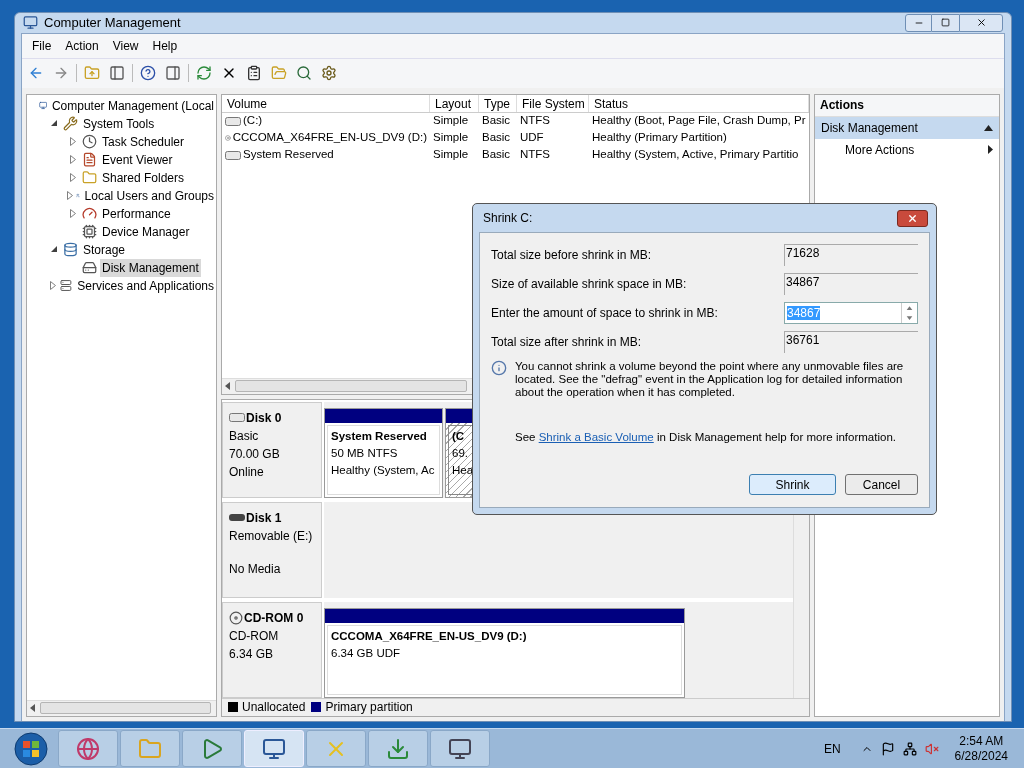 The width and height of the screenshot is (1024, 768). I want to click on table-cell-text: Healthy (System, Active, Primary Partitio, so click(695, 155).